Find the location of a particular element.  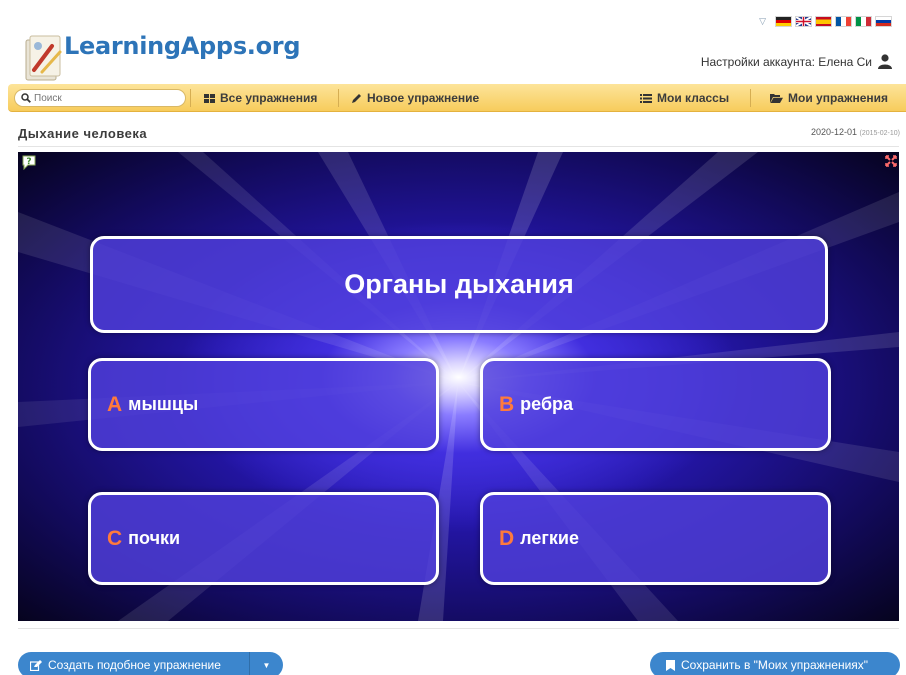

search-box is located at coordinates (100, 98).